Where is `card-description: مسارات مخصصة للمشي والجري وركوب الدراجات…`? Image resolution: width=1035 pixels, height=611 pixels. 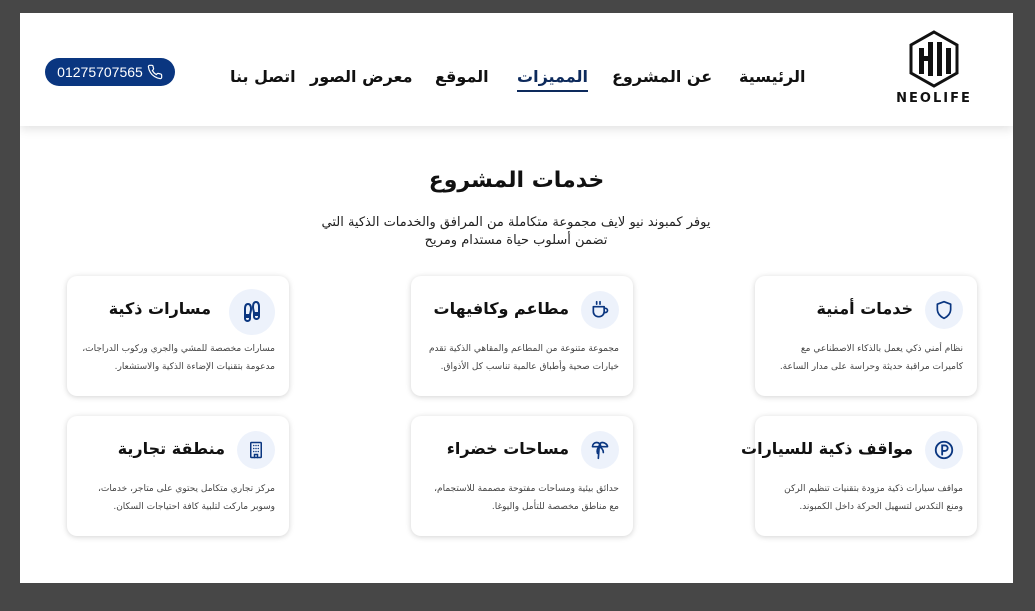 card-description: مسارات مخصصة للمشي والجري وركوب الدراجات… is located at coordinates (178, 358).